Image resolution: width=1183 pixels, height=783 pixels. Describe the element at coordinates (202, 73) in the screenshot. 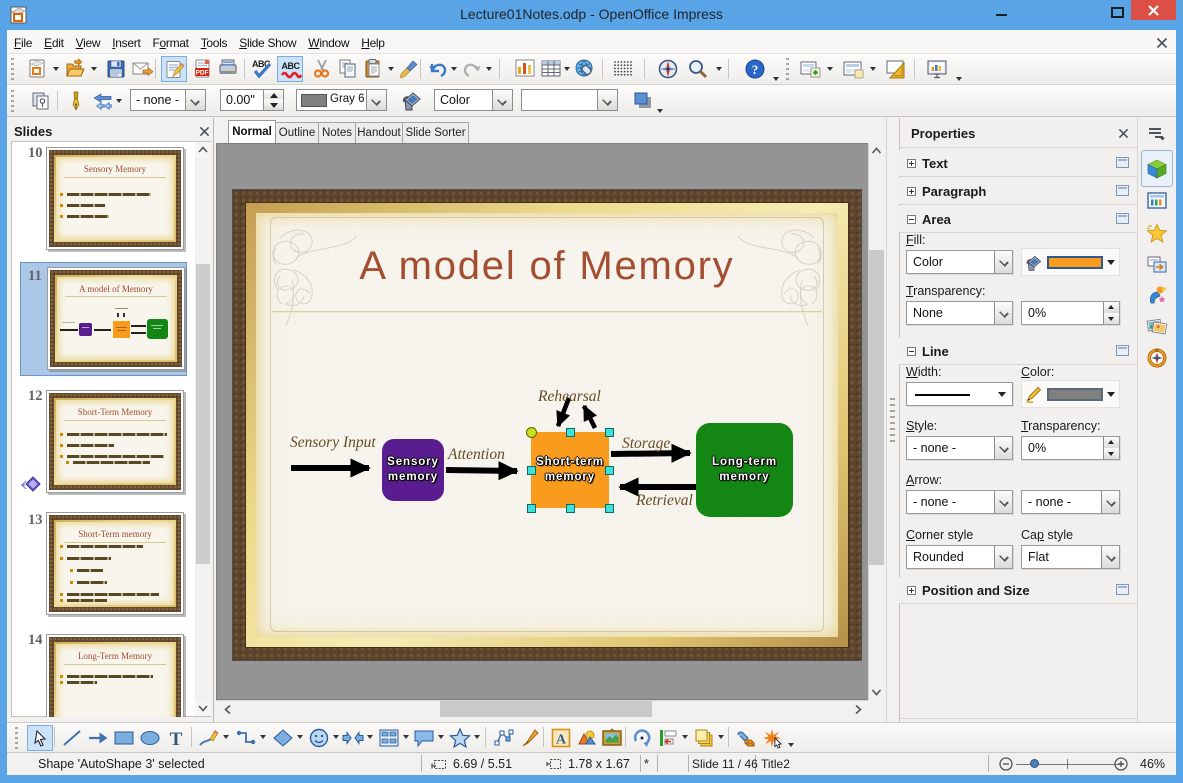

I see `svg-text: PDF` at that location.